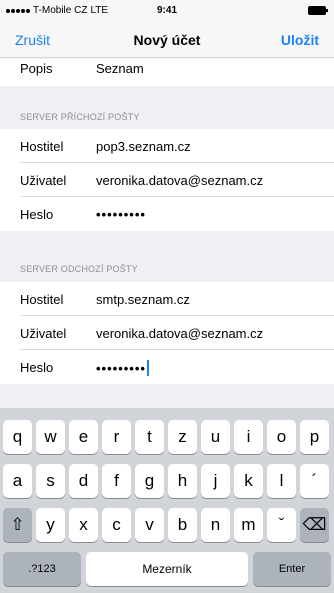  I want to click on incoming-user-label: Uživatel, so click(43, 180).